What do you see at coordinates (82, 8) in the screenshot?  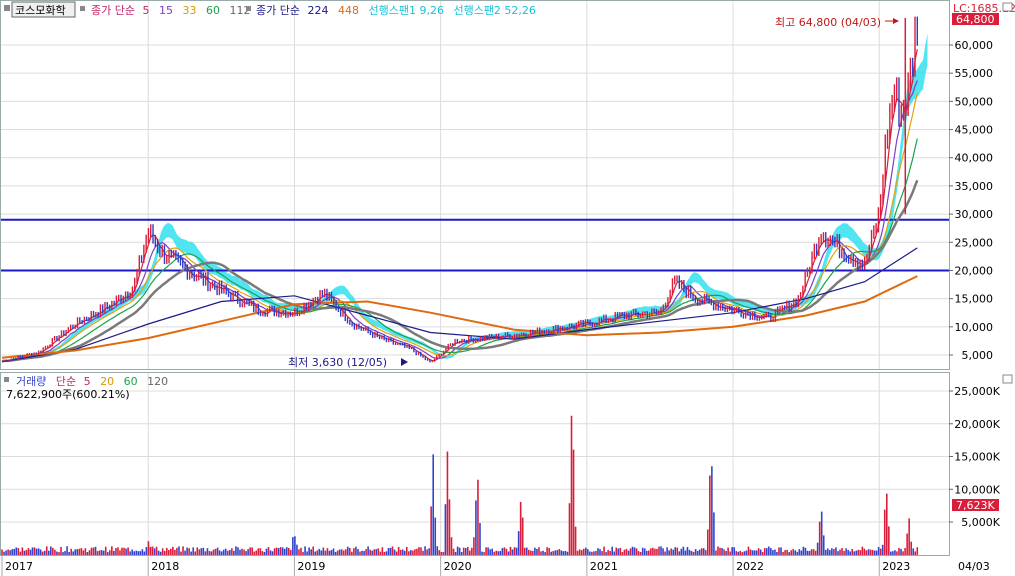 I see `ma-legend-icon` at bounding box center [82, 8].